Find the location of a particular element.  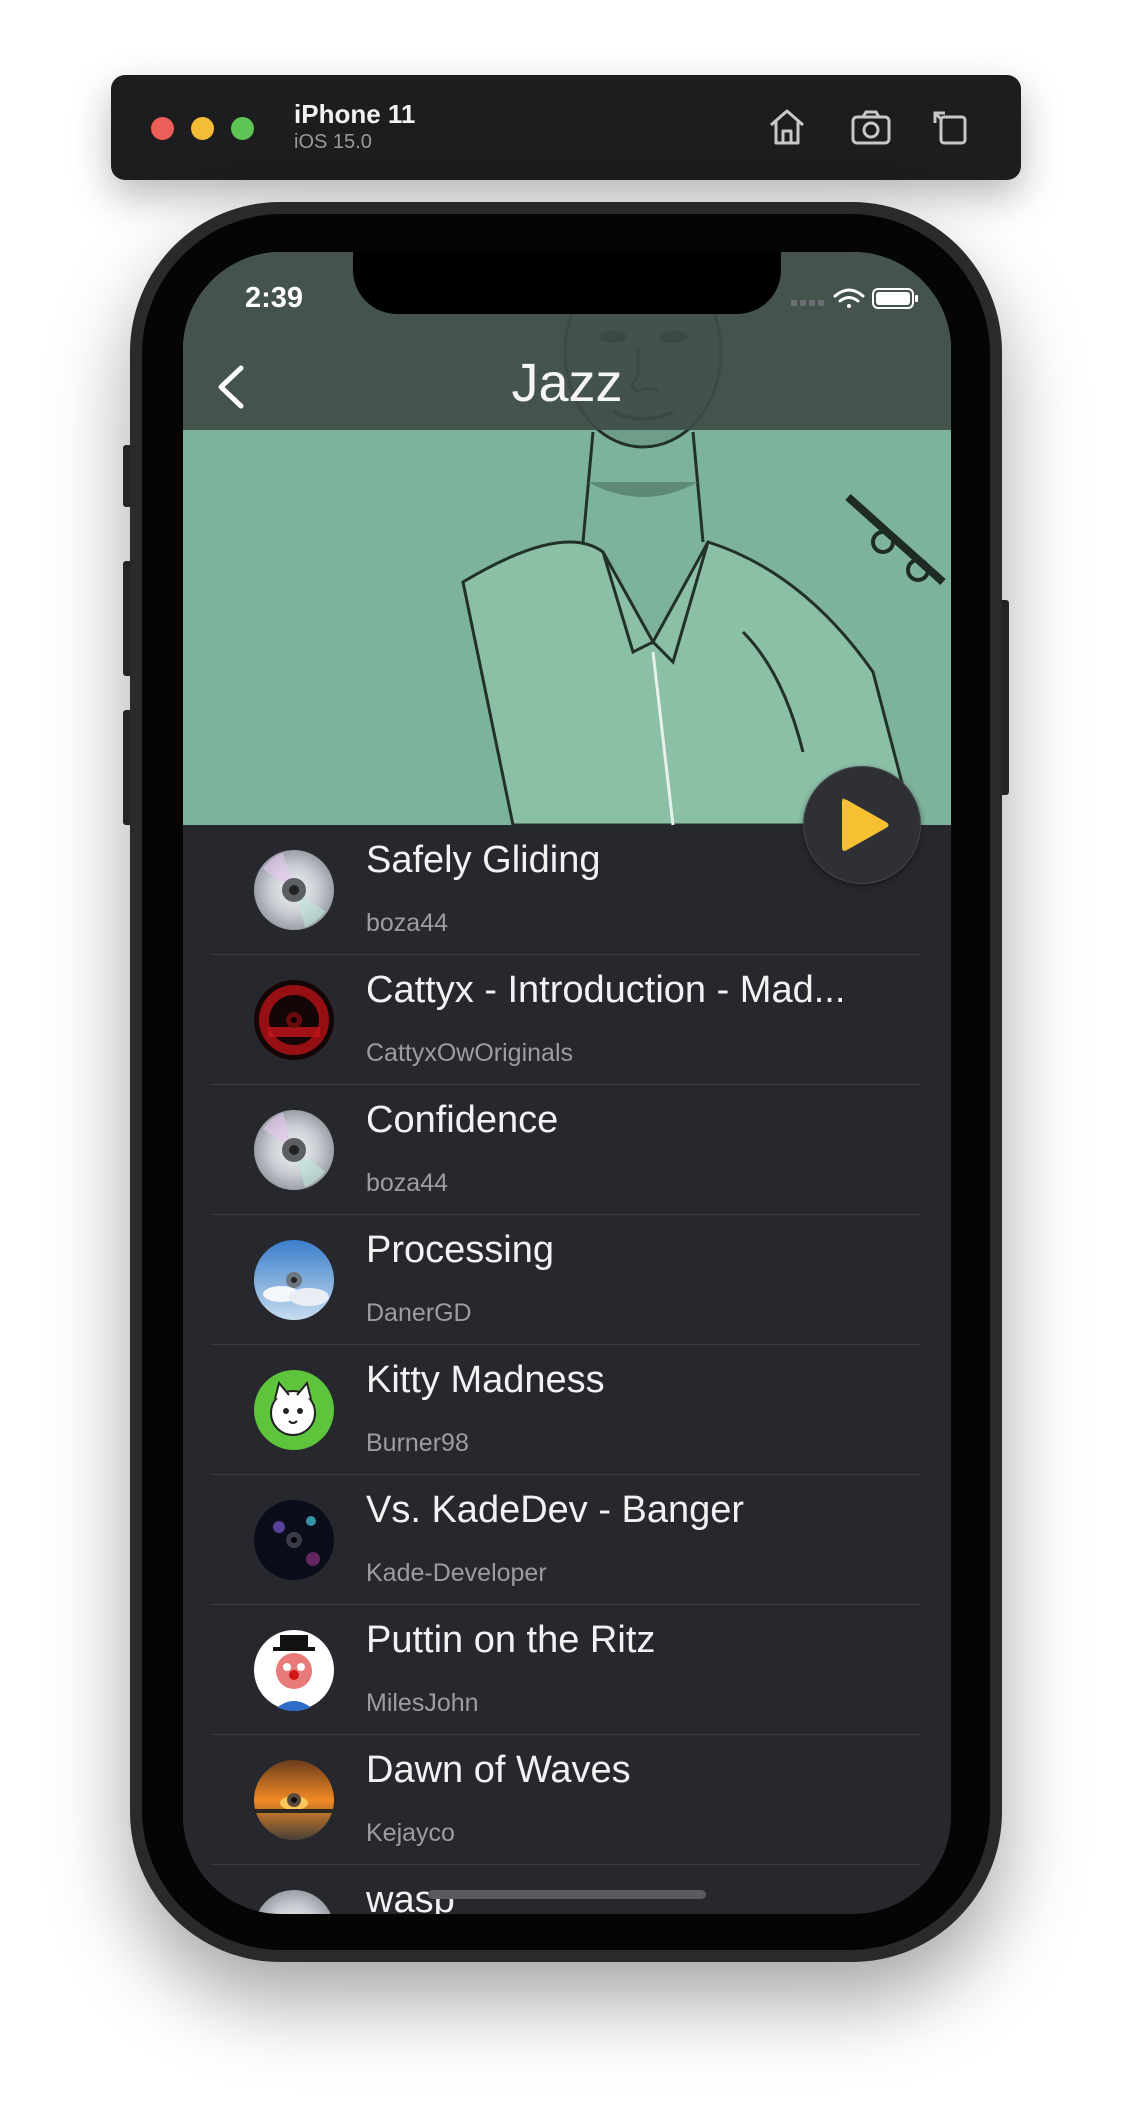

track-artist: DanerGD is located at coordinates (419, 1313).